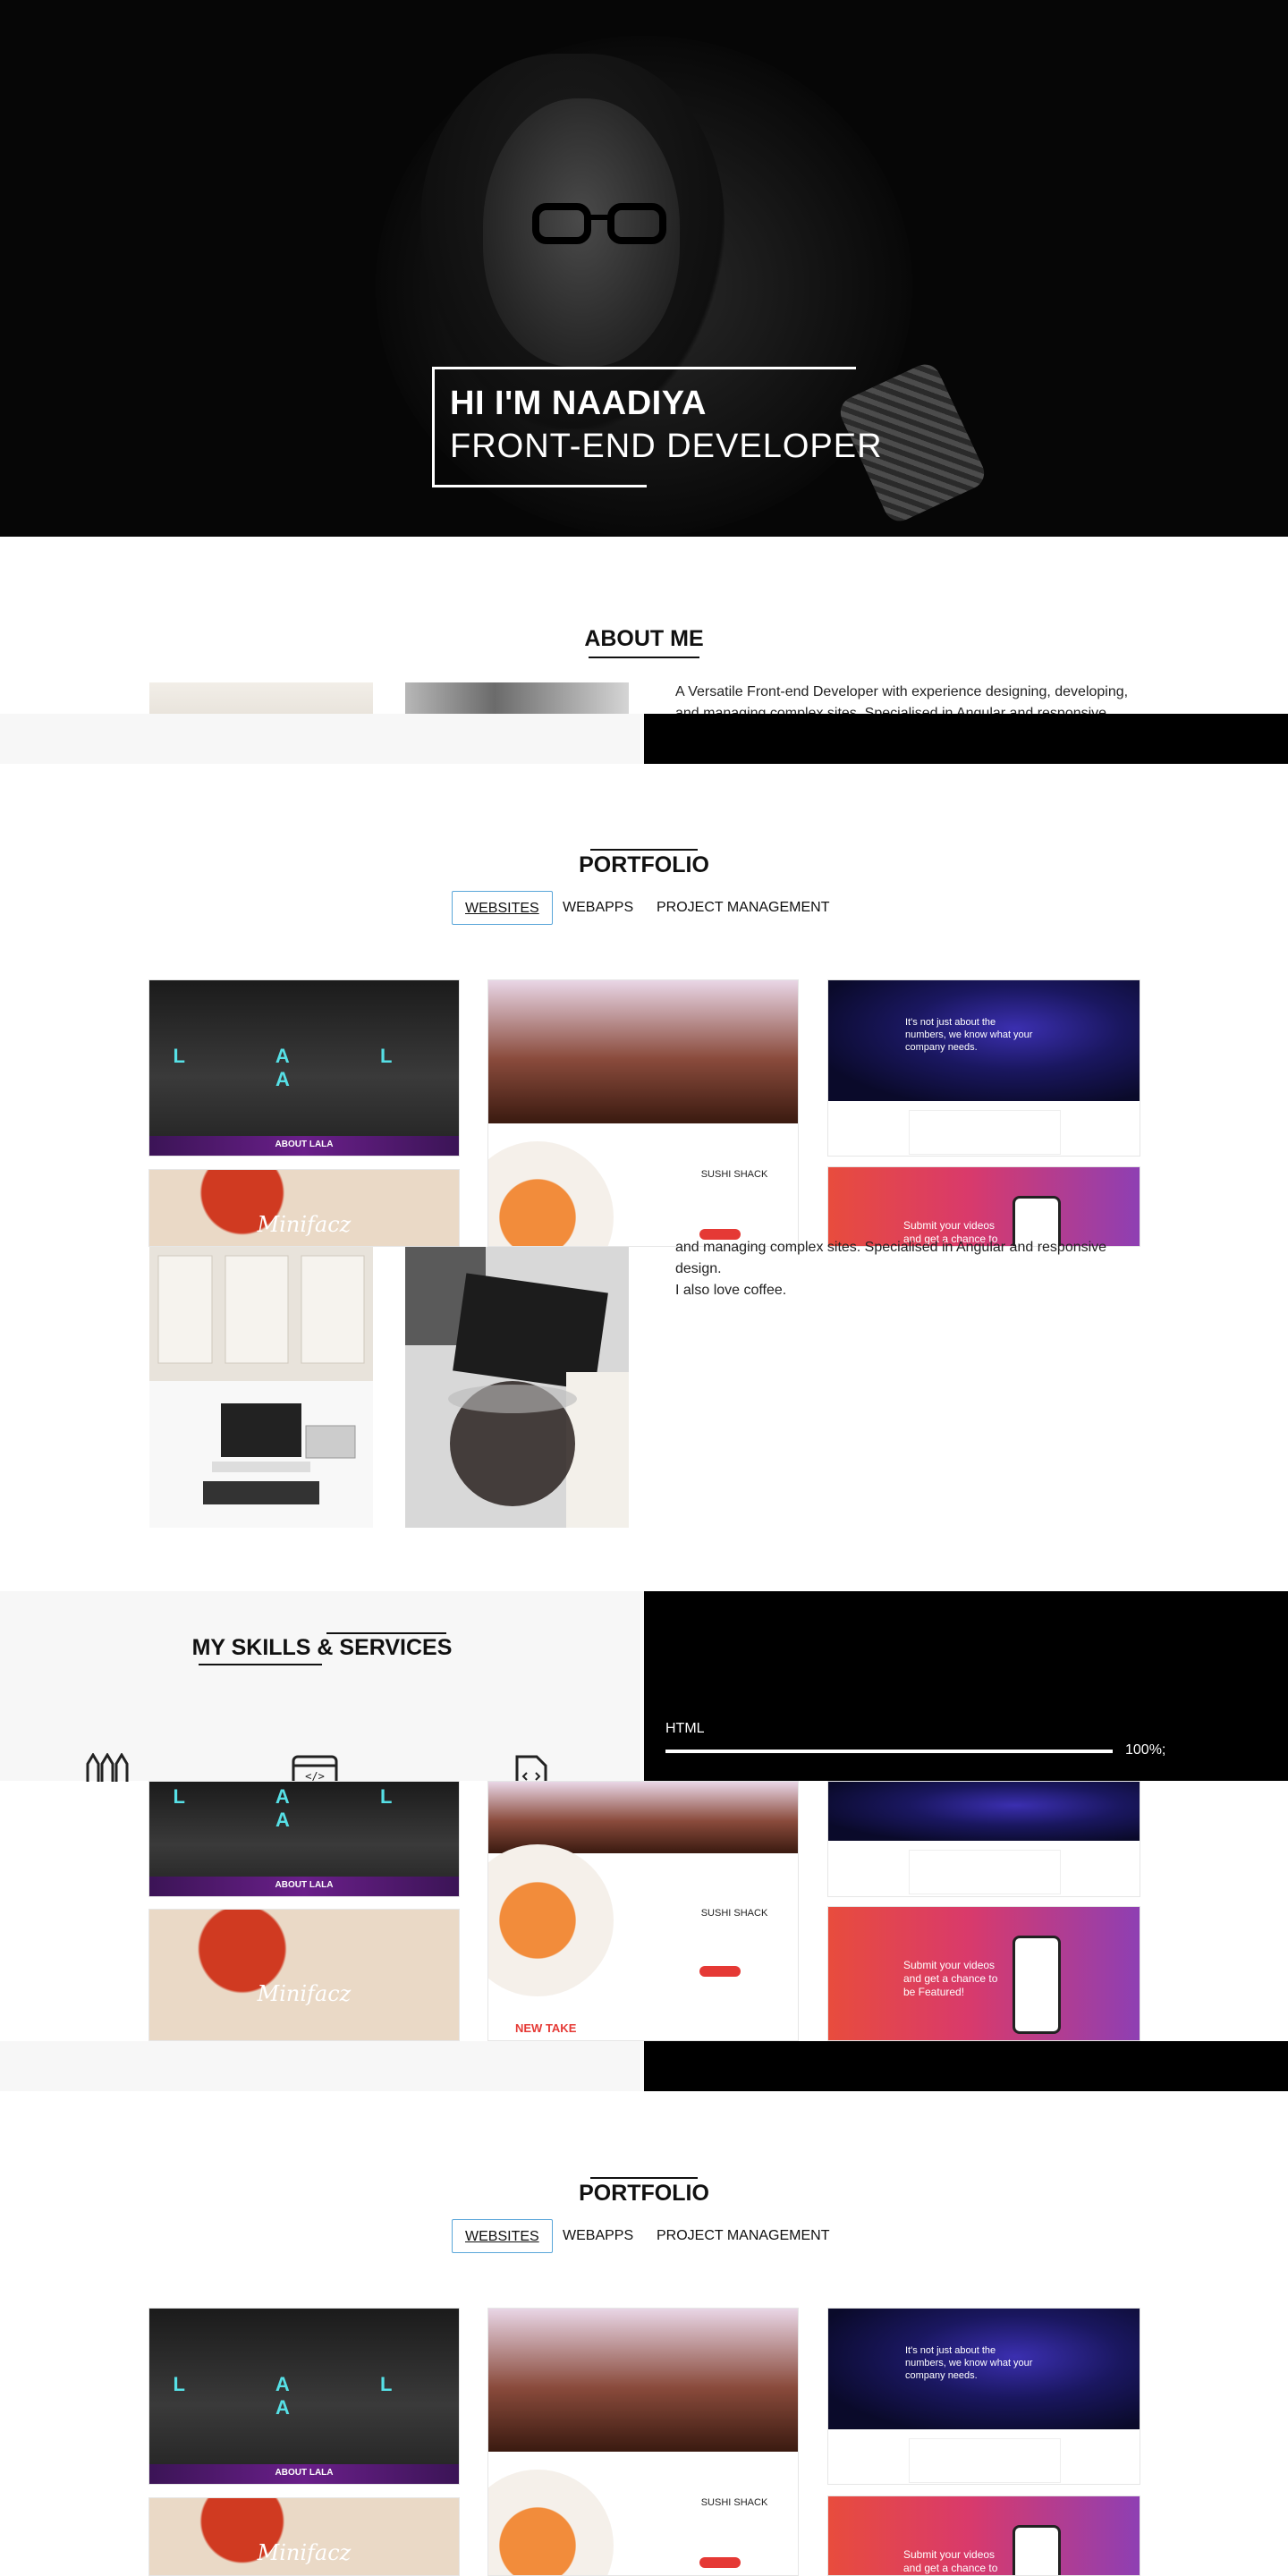 This screenshot has width=1288, height=2576. Describe the element at coordinates (1145, 1750) in the screenshot. I see `skill-value-html: 100%;` at that location.